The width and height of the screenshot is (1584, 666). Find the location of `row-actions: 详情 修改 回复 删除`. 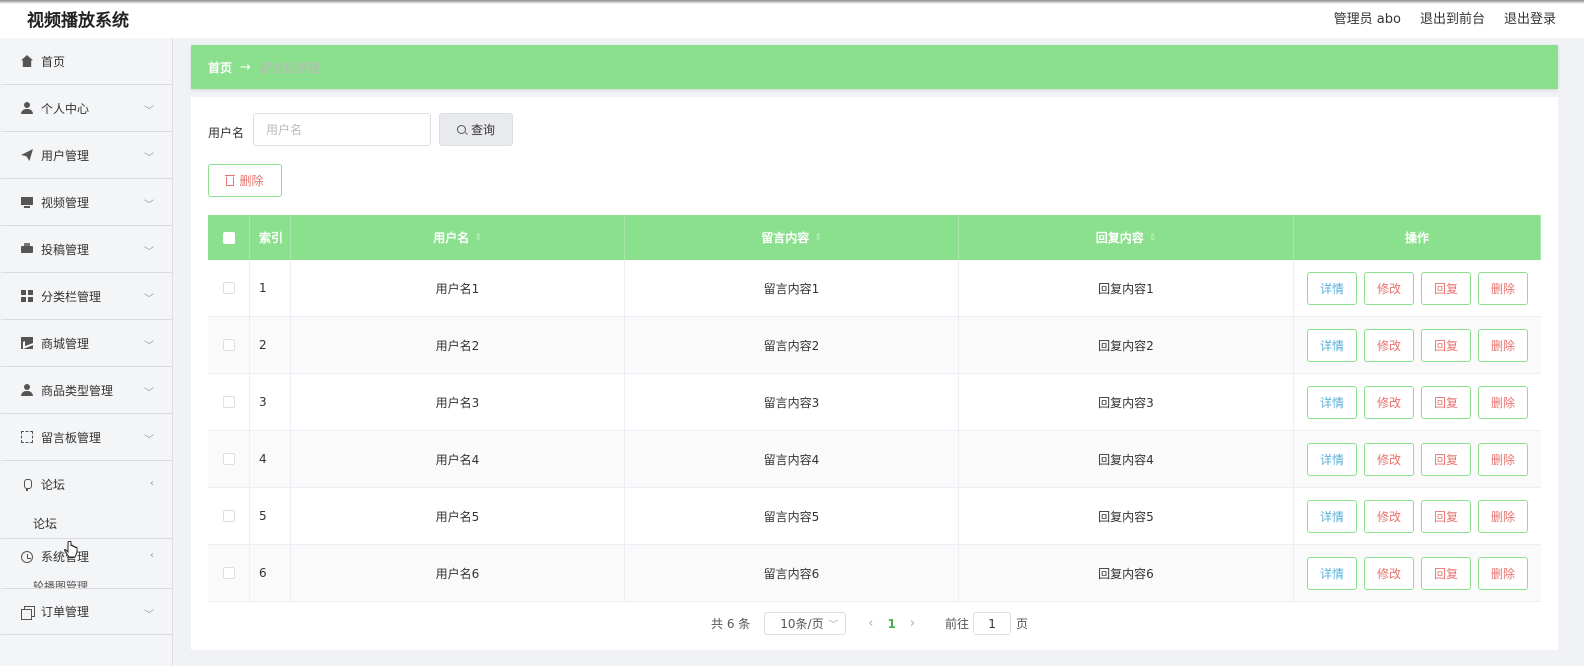

row-actions: 详情 修改 回复 删除 is located at coordinates (1417, 288).